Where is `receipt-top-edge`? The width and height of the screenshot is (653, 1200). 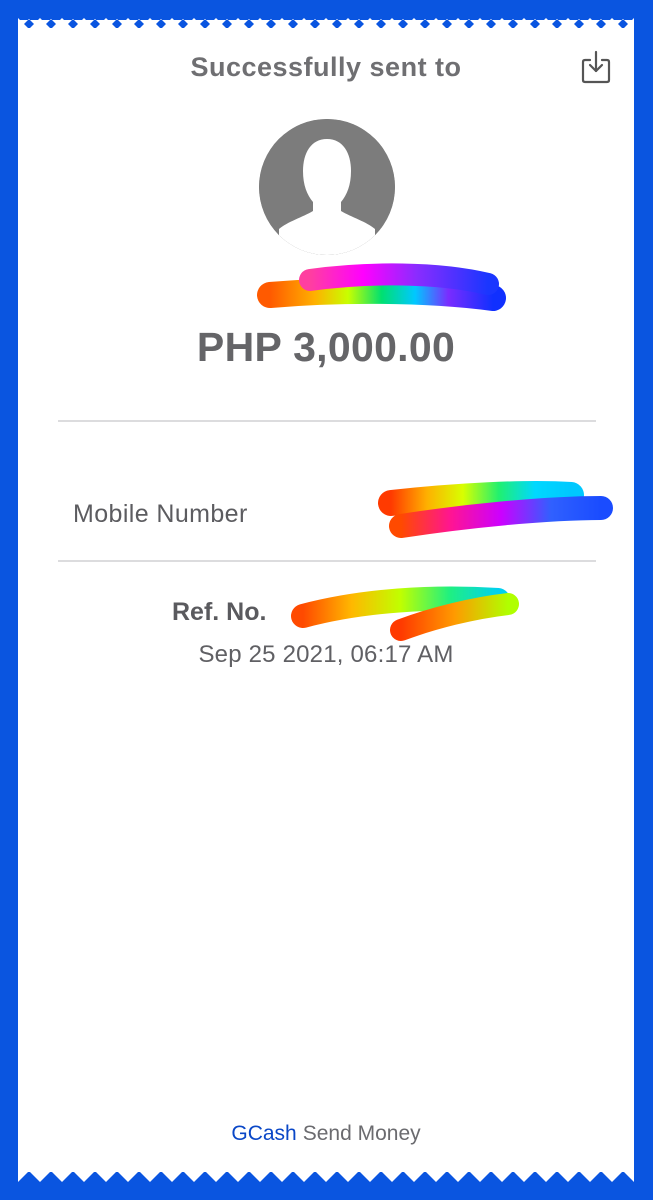
receipt-top-edge is located at coordinates (326, 24).